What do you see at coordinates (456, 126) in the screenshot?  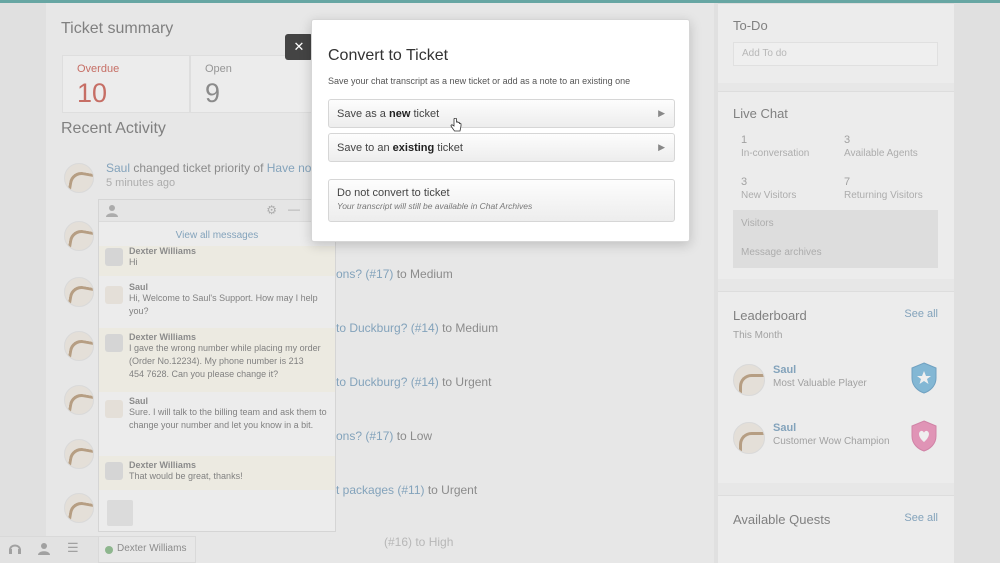 I see `hand-cursor-icon` at bounding box center [456, 126].